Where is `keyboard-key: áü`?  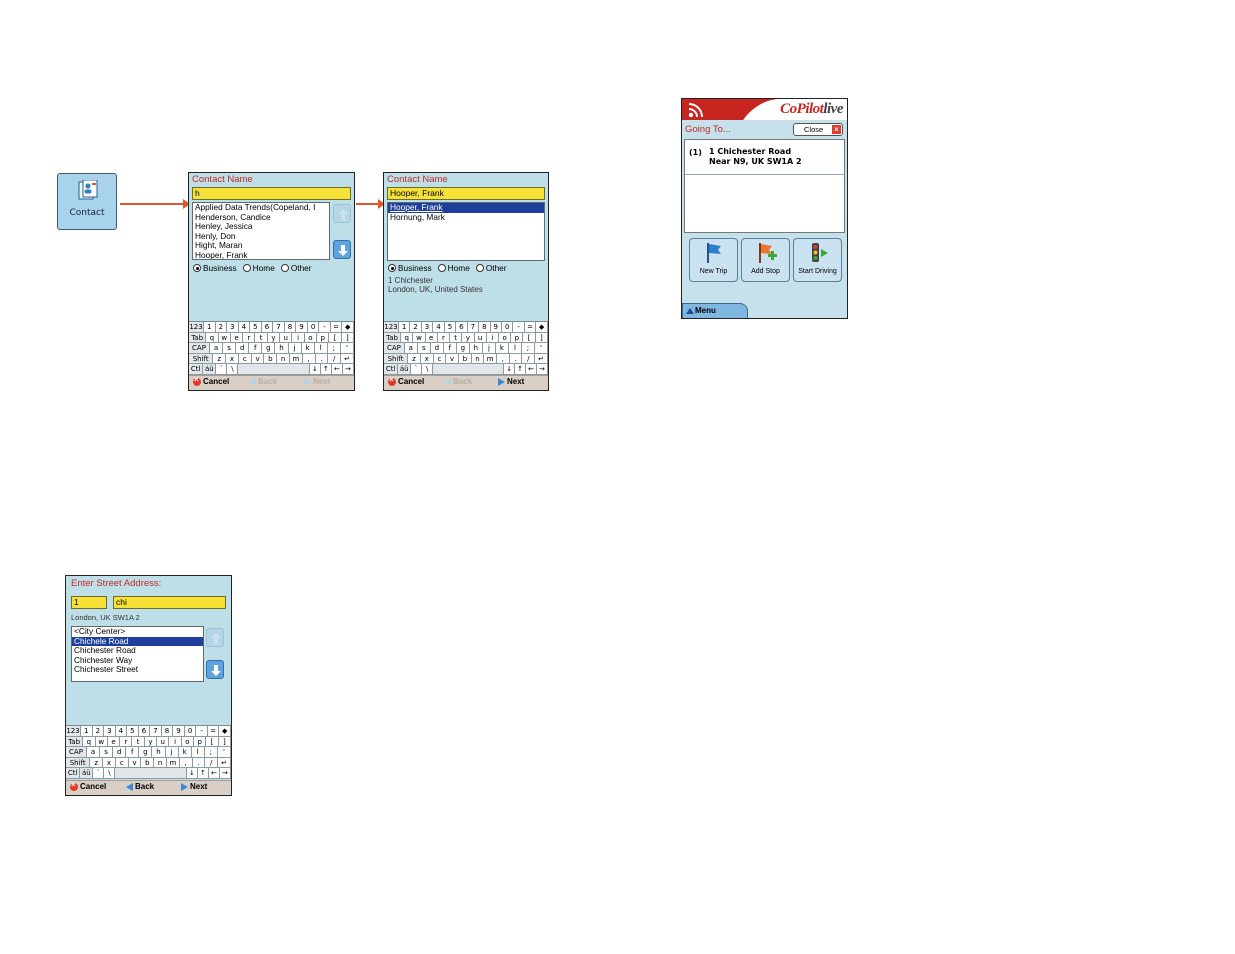 keyboard-key: áü is located at coordinates (87, 773).